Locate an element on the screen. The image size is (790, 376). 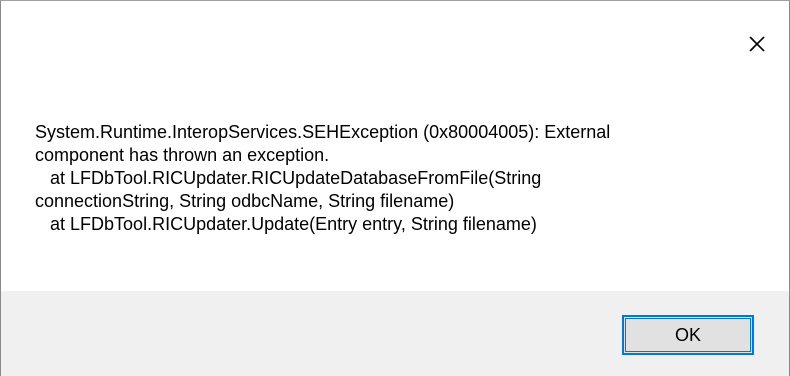
close-button is located at coordinates (757, 44).